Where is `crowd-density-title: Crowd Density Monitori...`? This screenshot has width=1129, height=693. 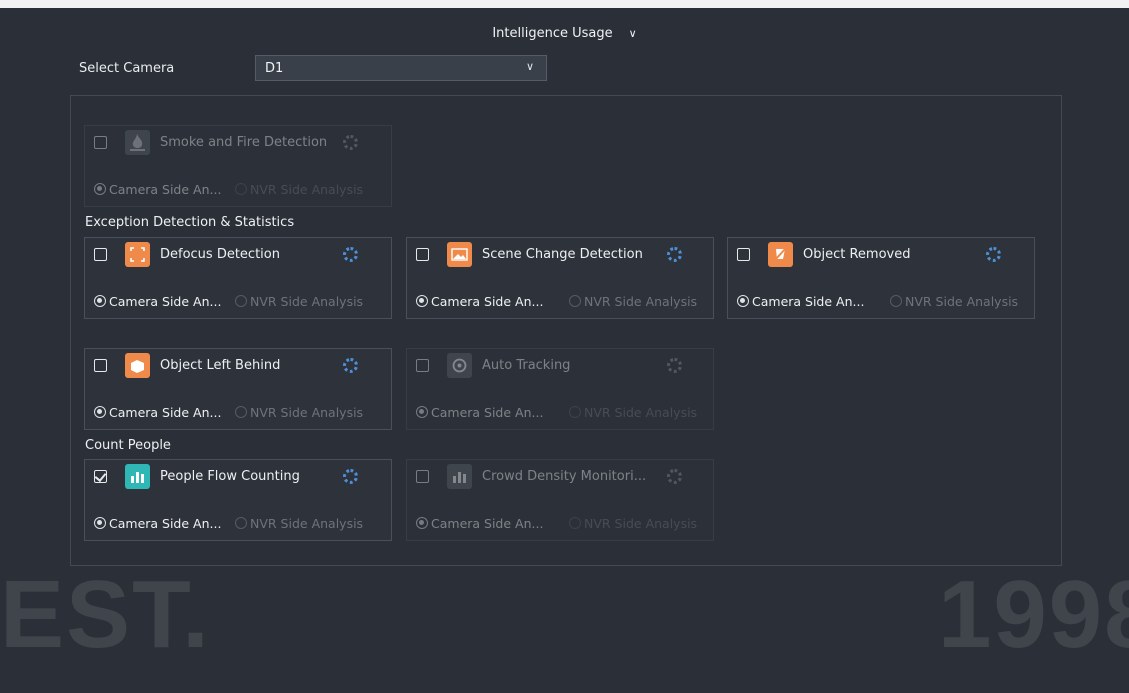 crowd-density-title: Crowd Density Monitori... is located at coordinates (564, 476).